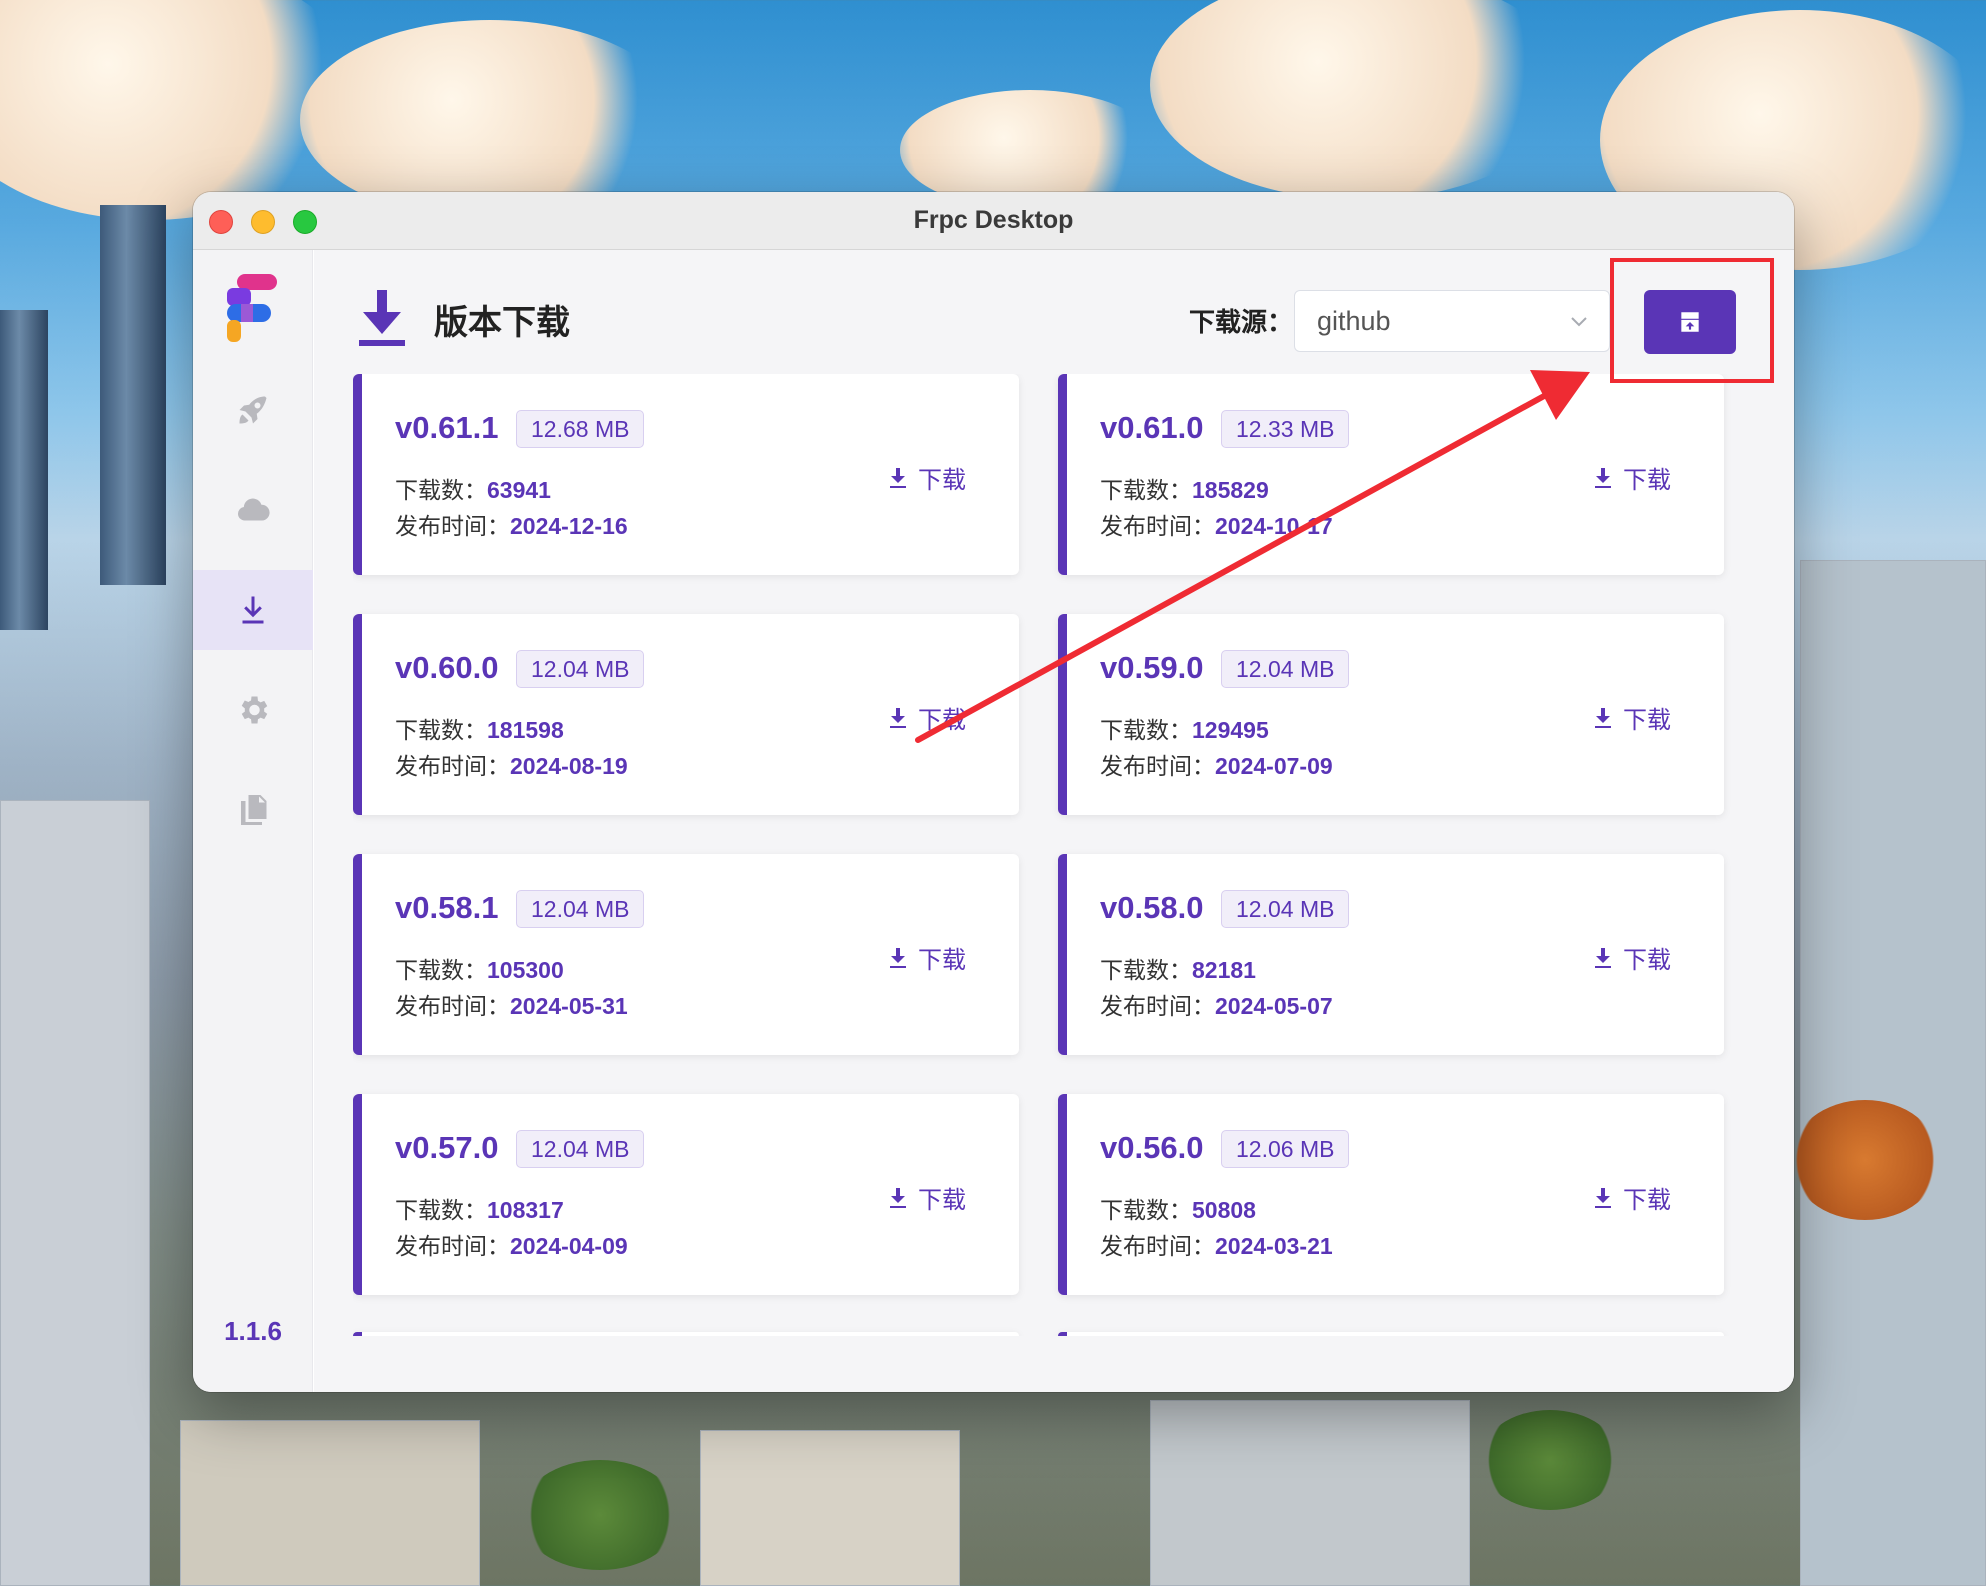 The image size is (1986, 1586). I want to click on publish-date-row: 发布时间：2024-05-07, so click(1216, 1004).